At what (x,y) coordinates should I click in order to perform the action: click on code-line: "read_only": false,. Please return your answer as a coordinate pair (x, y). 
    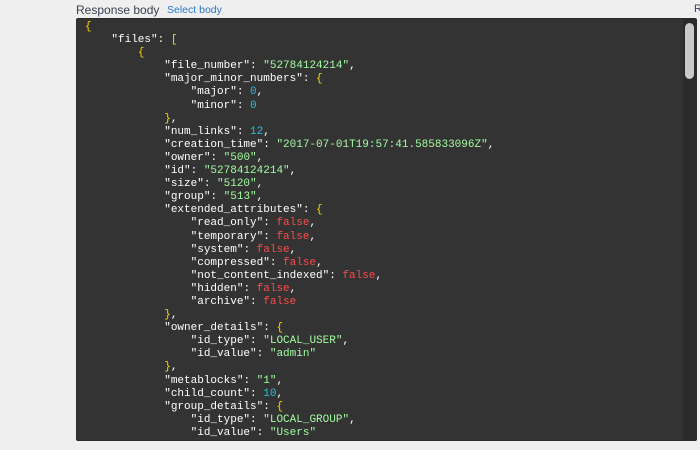
    Looking at the image, I should click on (289, 223).